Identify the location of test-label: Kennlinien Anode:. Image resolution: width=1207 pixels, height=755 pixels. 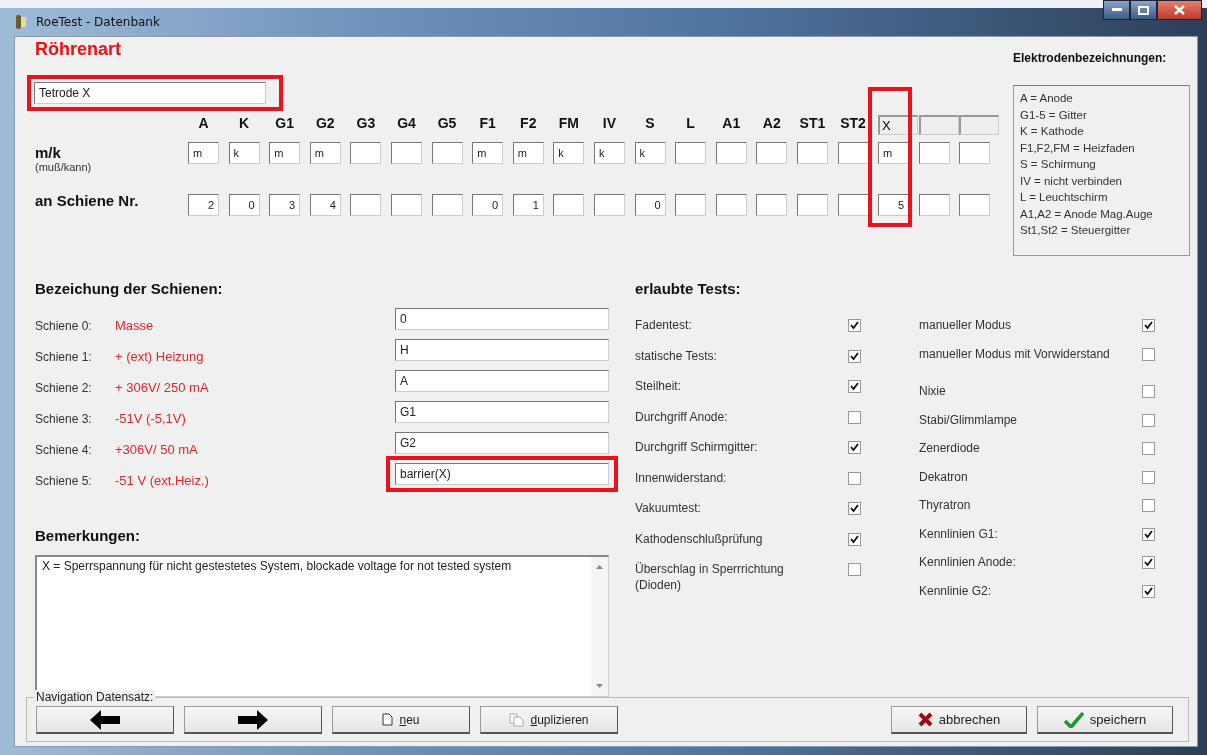
(968, 562).